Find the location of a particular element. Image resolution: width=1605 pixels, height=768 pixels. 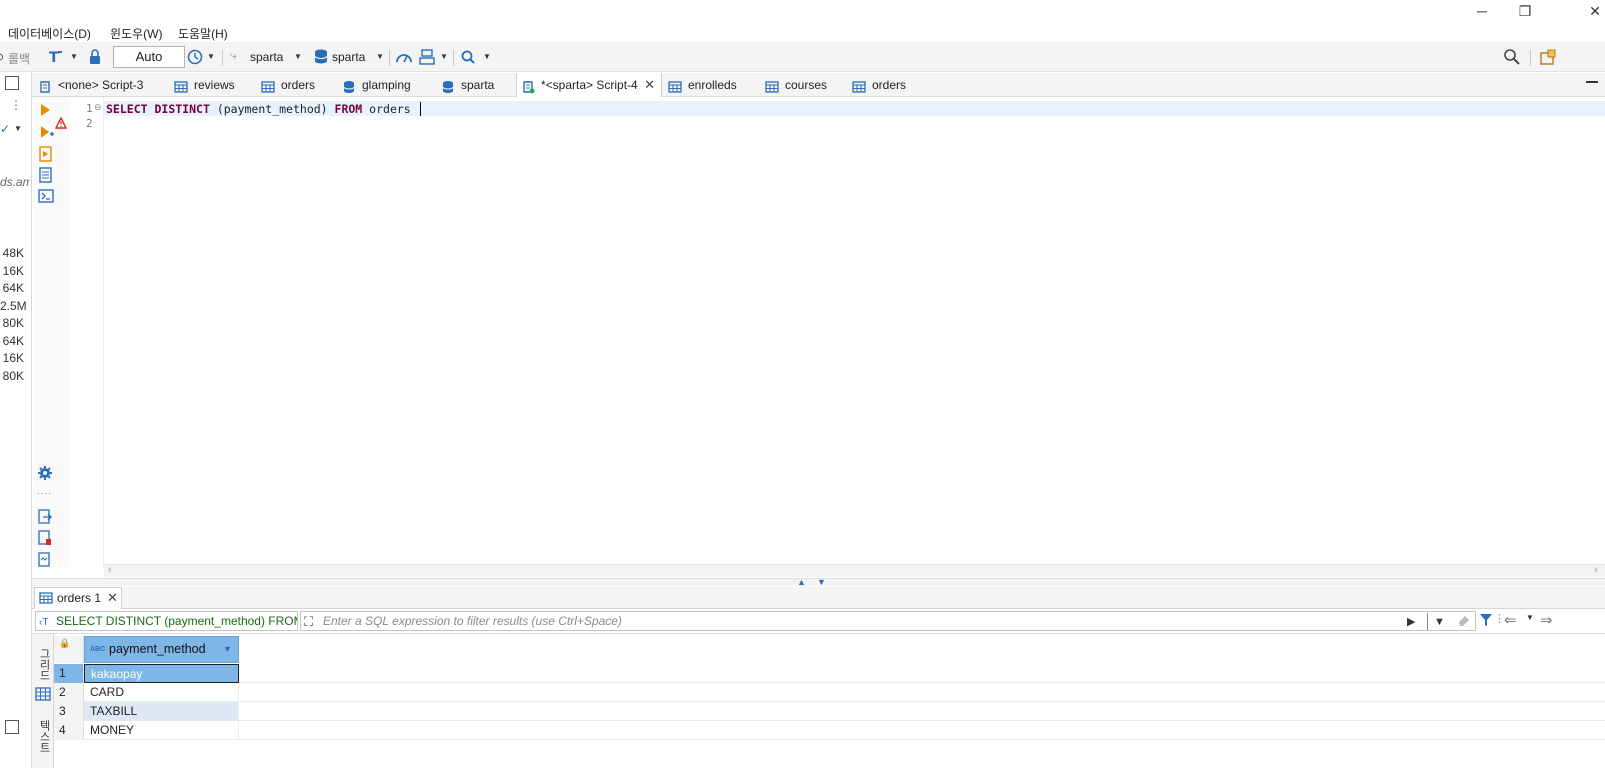

grid-icon is located at coordinates (43, 695).